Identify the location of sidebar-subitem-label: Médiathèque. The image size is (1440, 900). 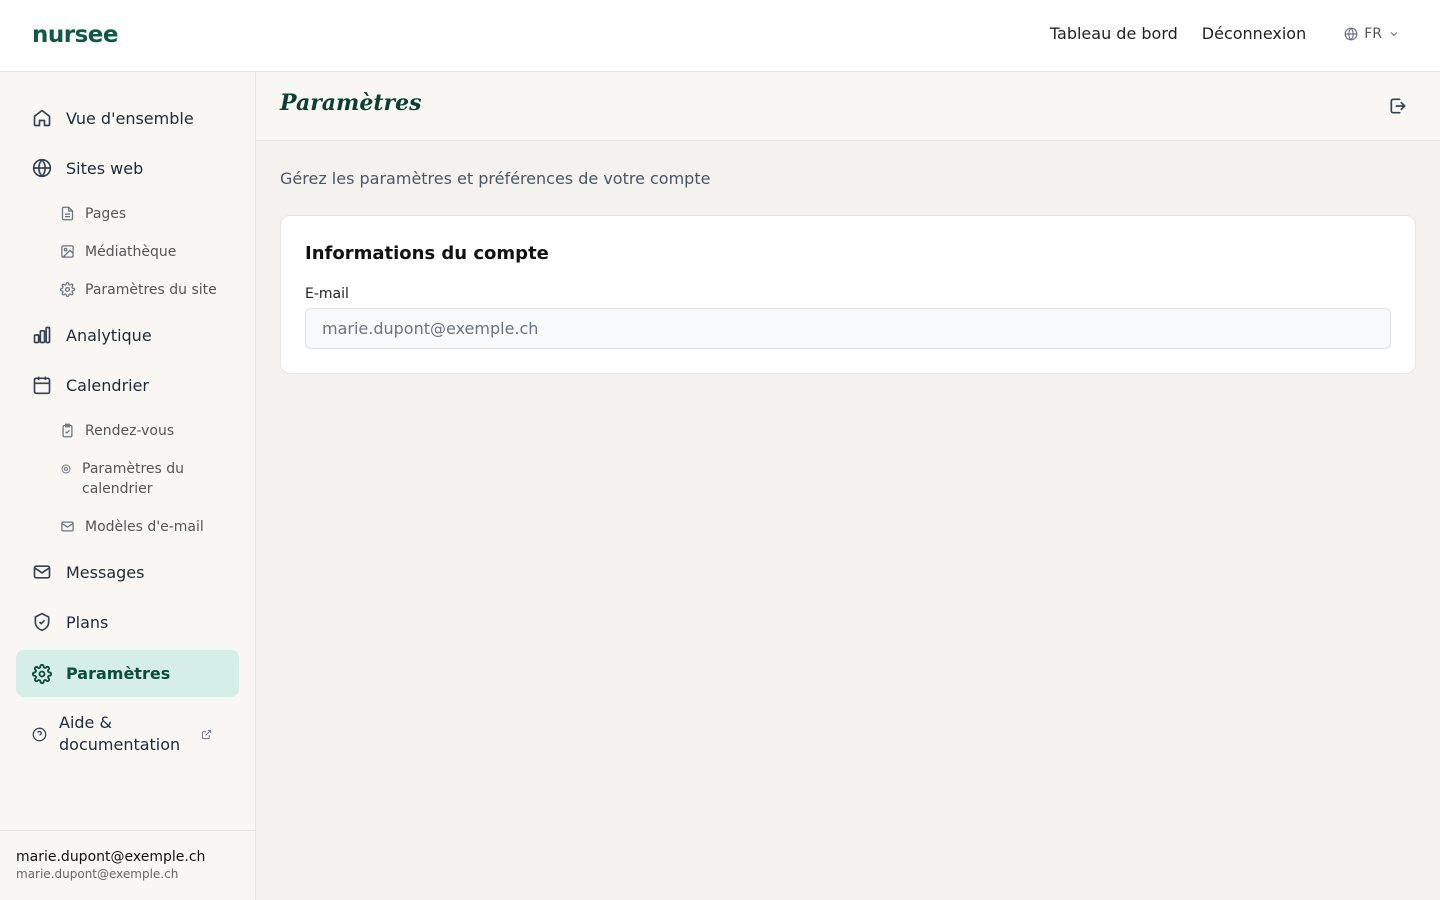
(131, 252).